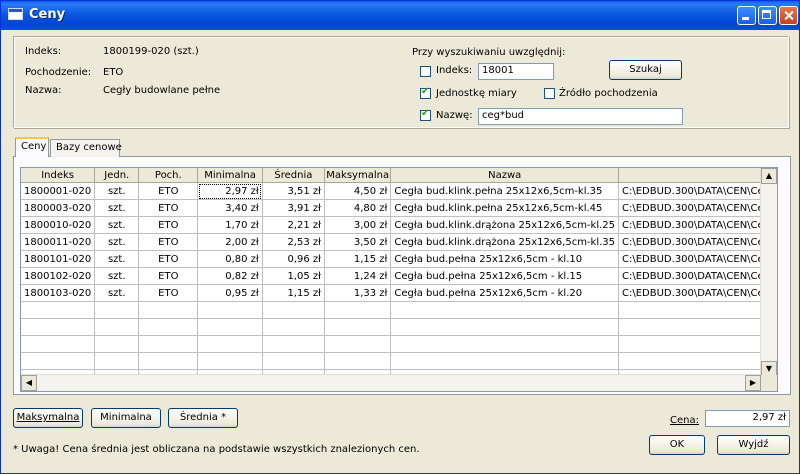  What do you see at coordinates (32, 147) in the screenshot?
I see `tab-ceny: Ceny` at bounding box center [32, 147].